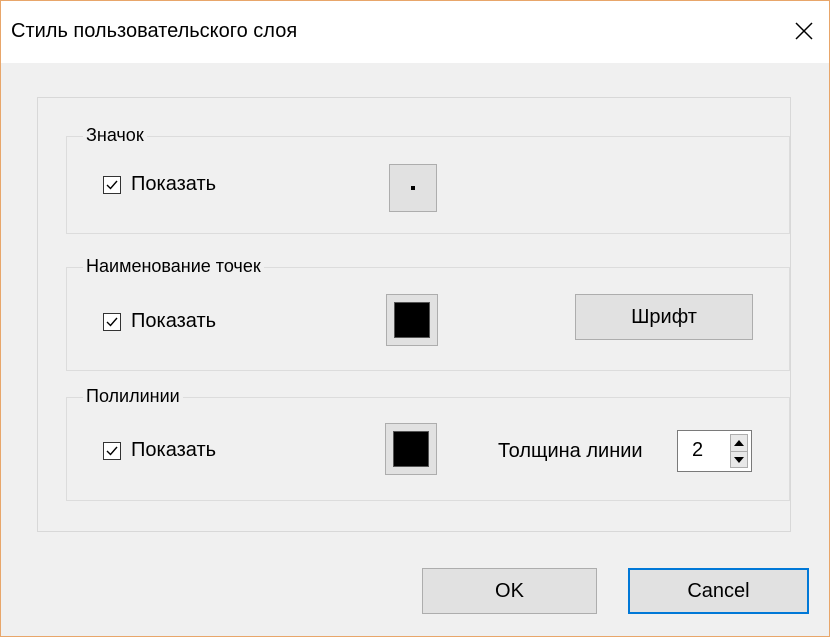 The image size is (830, 637). Describe the element at coordinates (415, 32) in the screenshot. I see `title-bar: Стиль пользовательского слоя` at that location.